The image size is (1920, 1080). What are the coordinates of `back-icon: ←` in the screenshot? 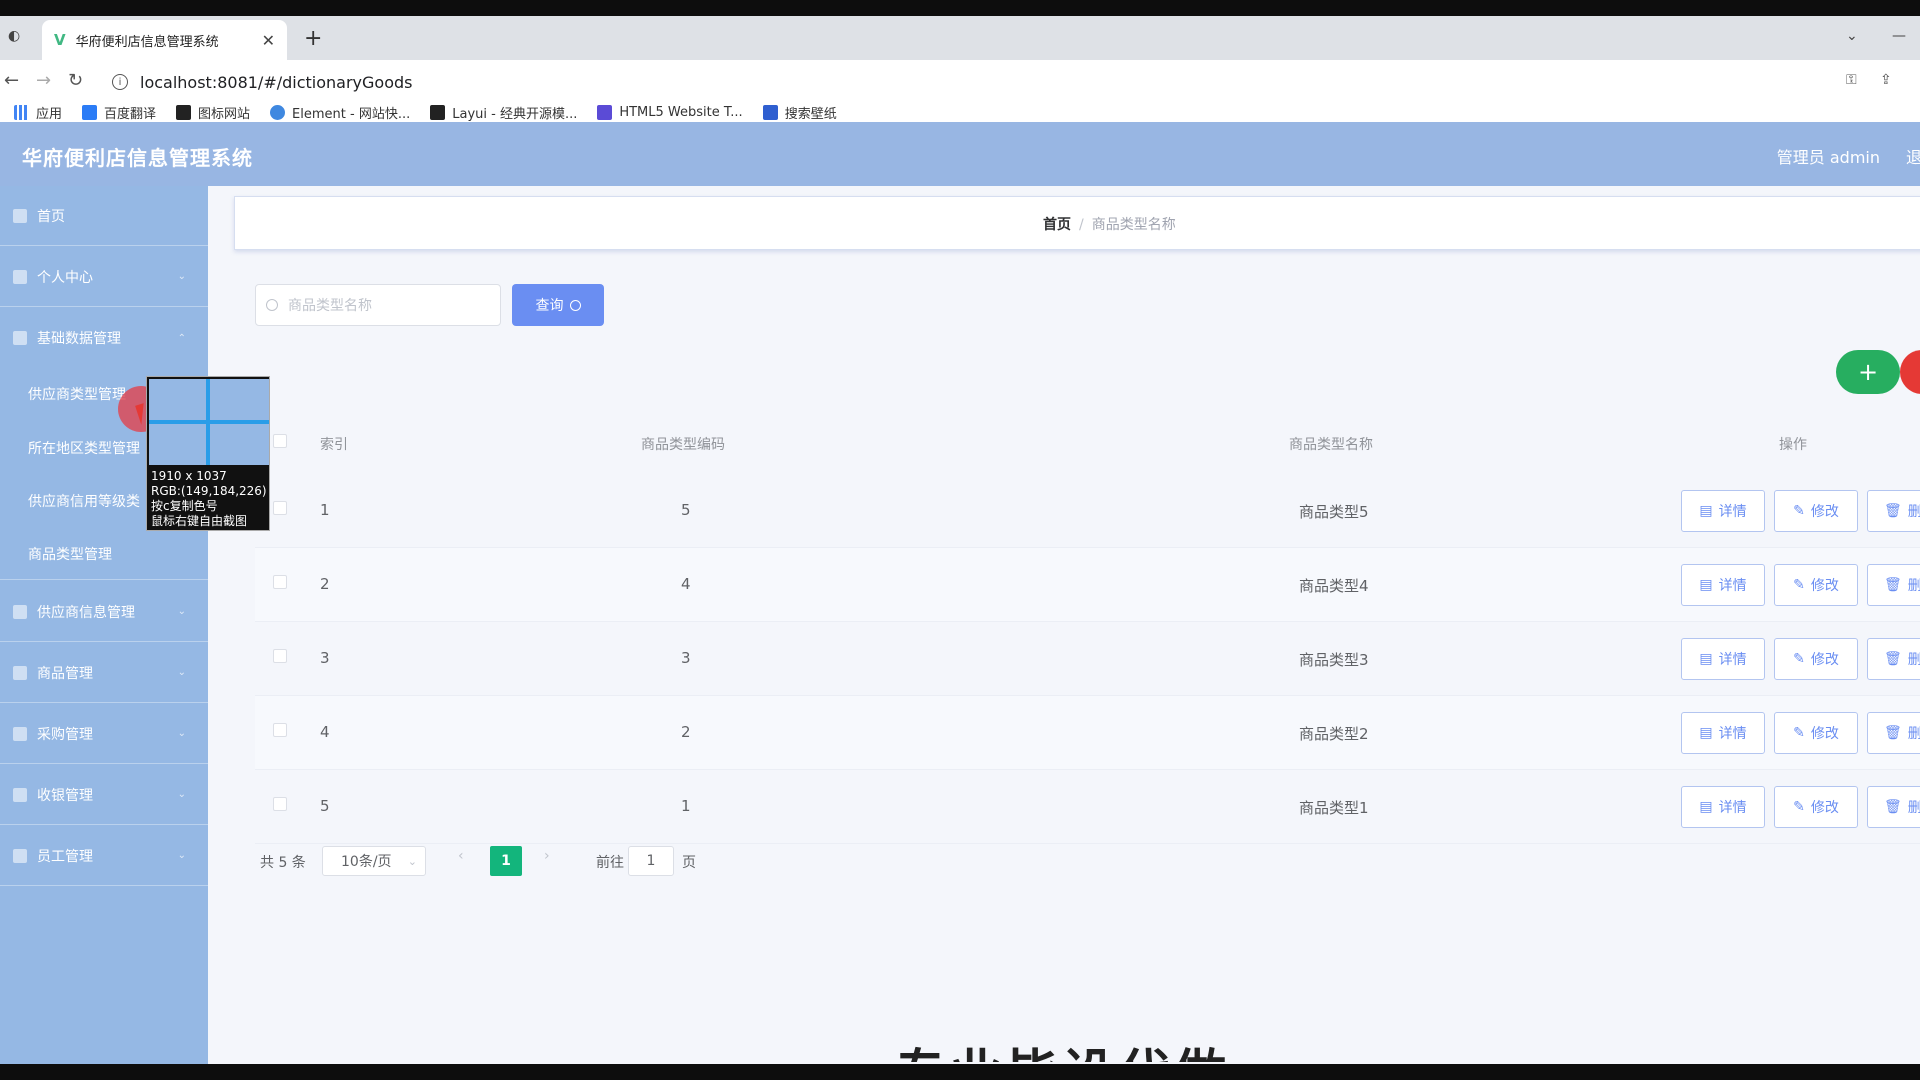 It's located at (11, 80).